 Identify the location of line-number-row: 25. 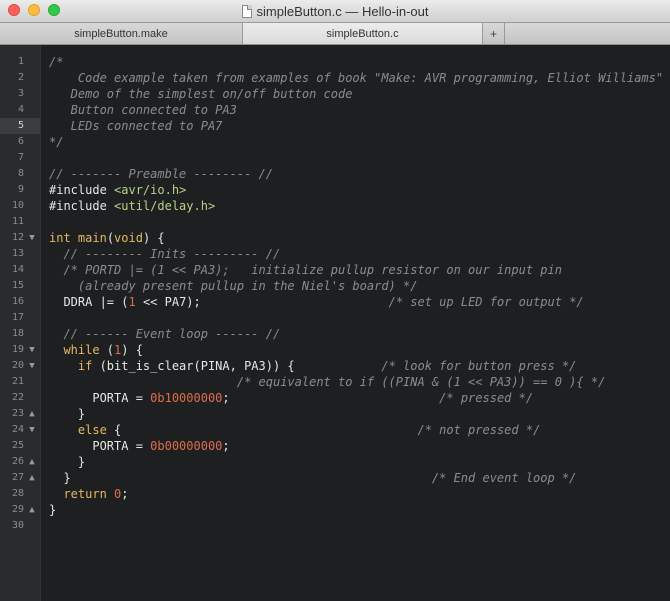
(20, 446).